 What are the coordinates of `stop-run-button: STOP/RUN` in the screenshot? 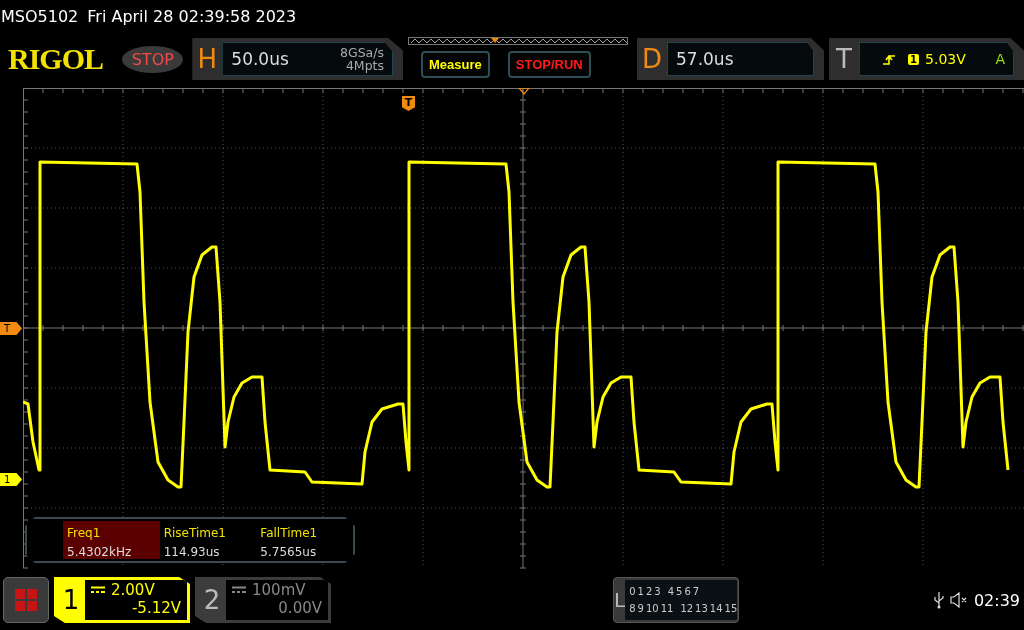 It's located at (549, 64).